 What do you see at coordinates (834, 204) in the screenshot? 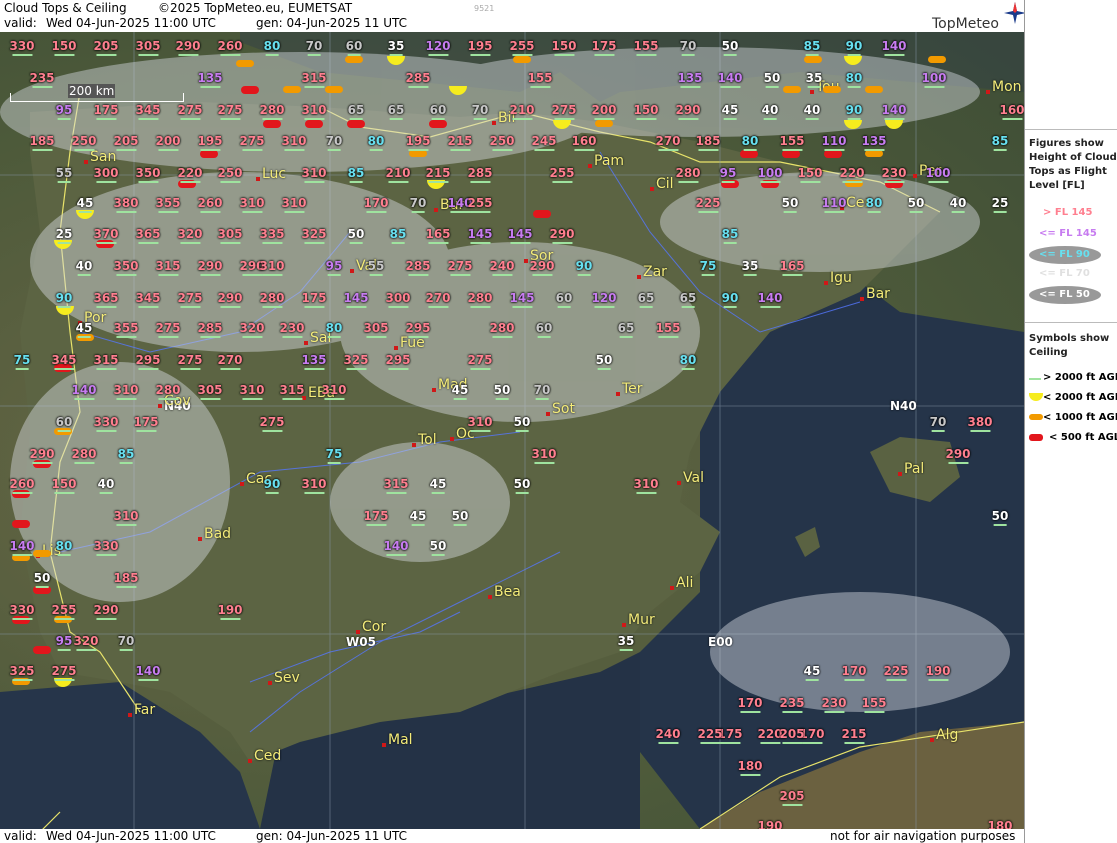
I see `flight-level-label: 110` at bounding box center [834, 204].